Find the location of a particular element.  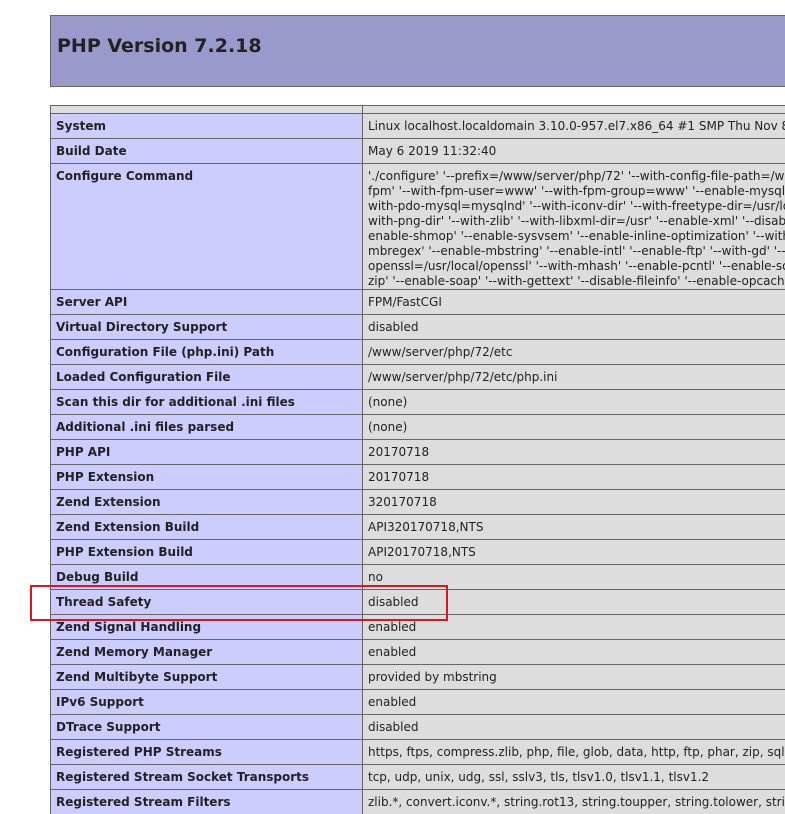

row-key: DTrace Support is located at coordinates (206, 727).